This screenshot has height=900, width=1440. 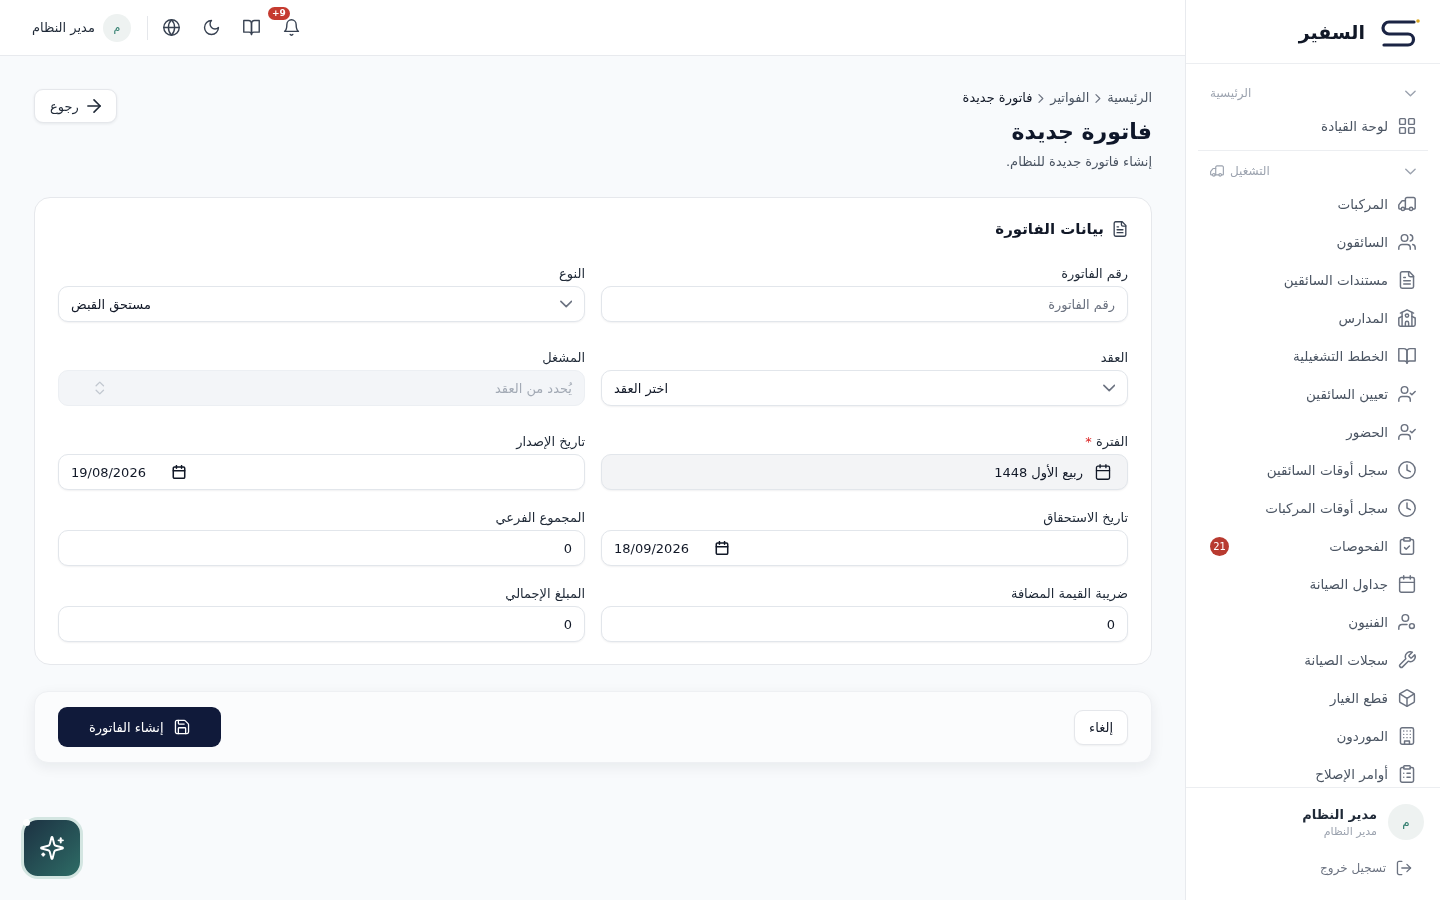 I want to click on field-label: تاريخ الإصدار, so click(x=549, y=442).